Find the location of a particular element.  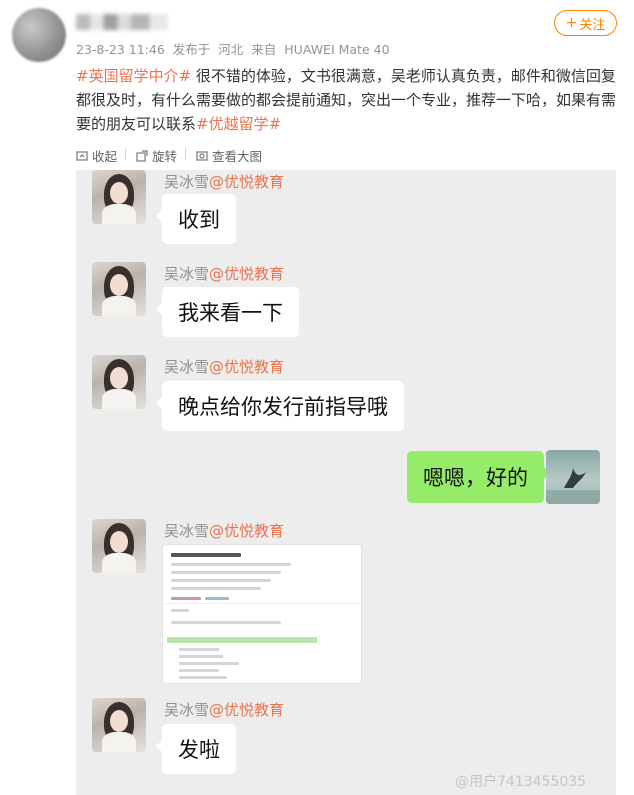

post-timestamp: 23-8-23 11:46 is located at coordinates (120, 49).